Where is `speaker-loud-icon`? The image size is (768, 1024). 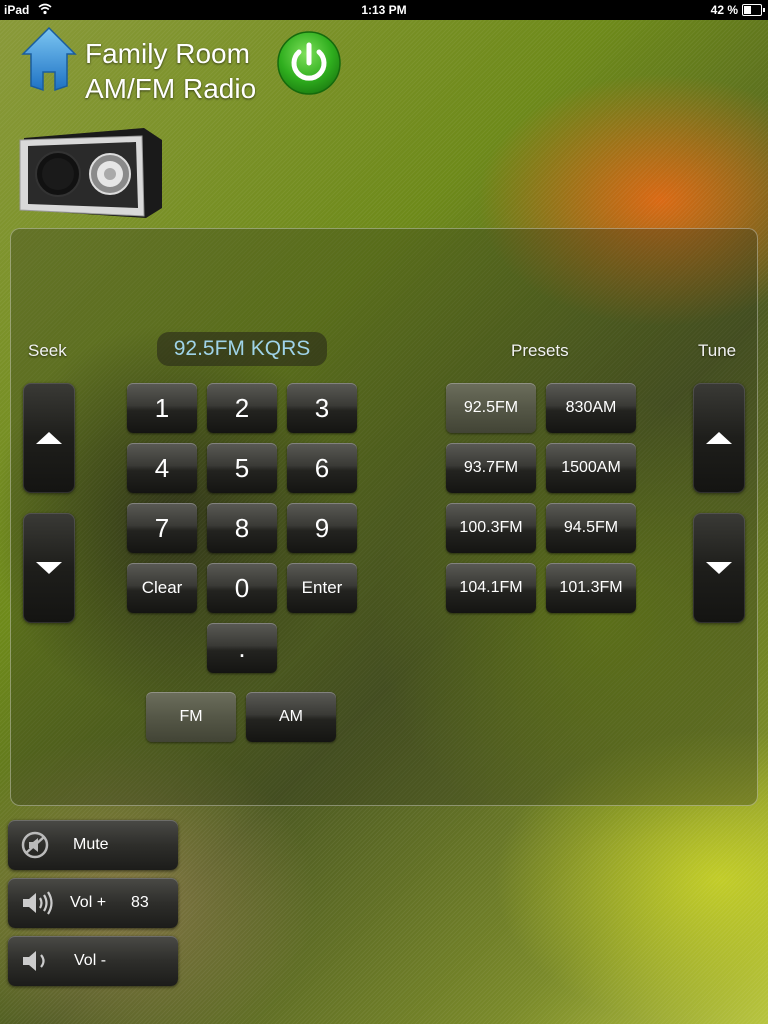
speaker-loud-icon is located at coordinates (38, 903).